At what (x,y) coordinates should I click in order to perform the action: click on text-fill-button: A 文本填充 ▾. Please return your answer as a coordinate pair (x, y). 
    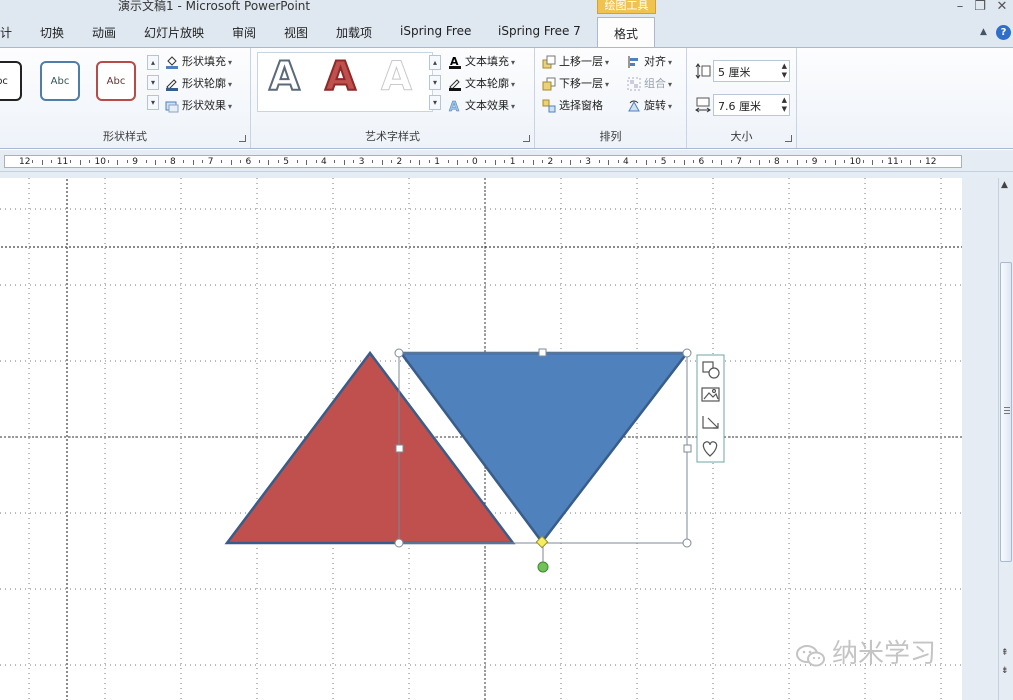
    Looking at the image, I should click on (481, 61).